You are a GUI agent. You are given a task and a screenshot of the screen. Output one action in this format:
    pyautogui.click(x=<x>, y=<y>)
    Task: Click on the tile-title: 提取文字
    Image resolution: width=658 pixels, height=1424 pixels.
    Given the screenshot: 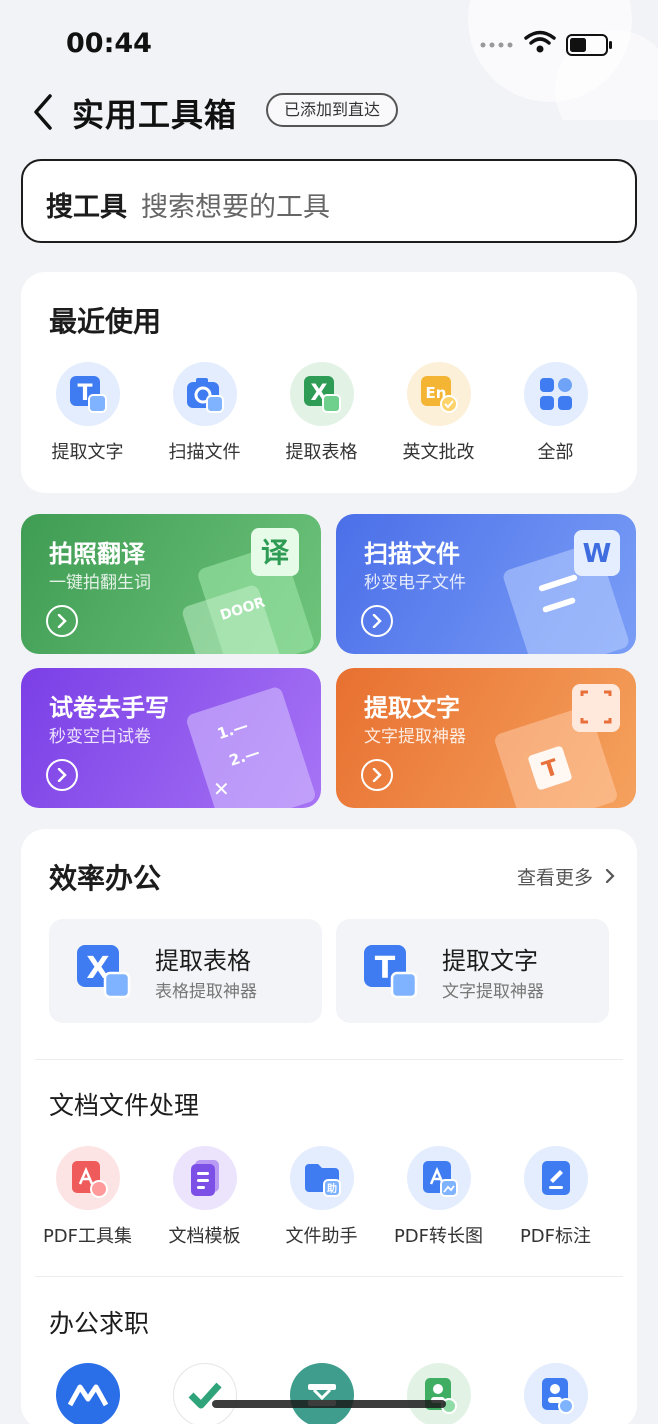 What is the action you would take?
    pyautogui.click(x=490, y=961)
    